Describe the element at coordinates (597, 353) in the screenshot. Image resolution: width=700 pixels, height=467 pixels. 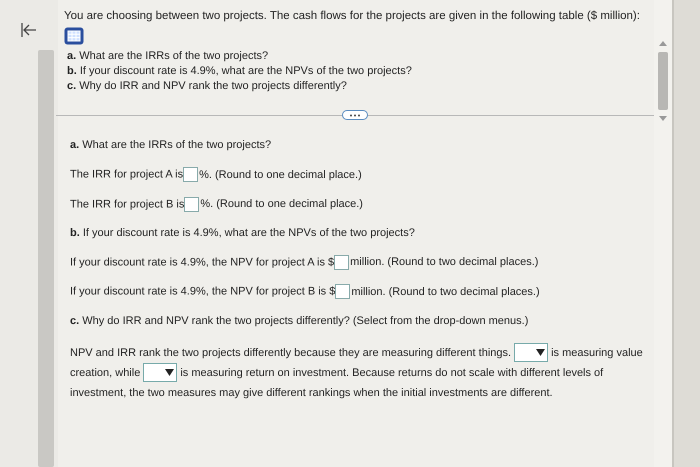
I see `prompt-text: is measuring value` at that location.